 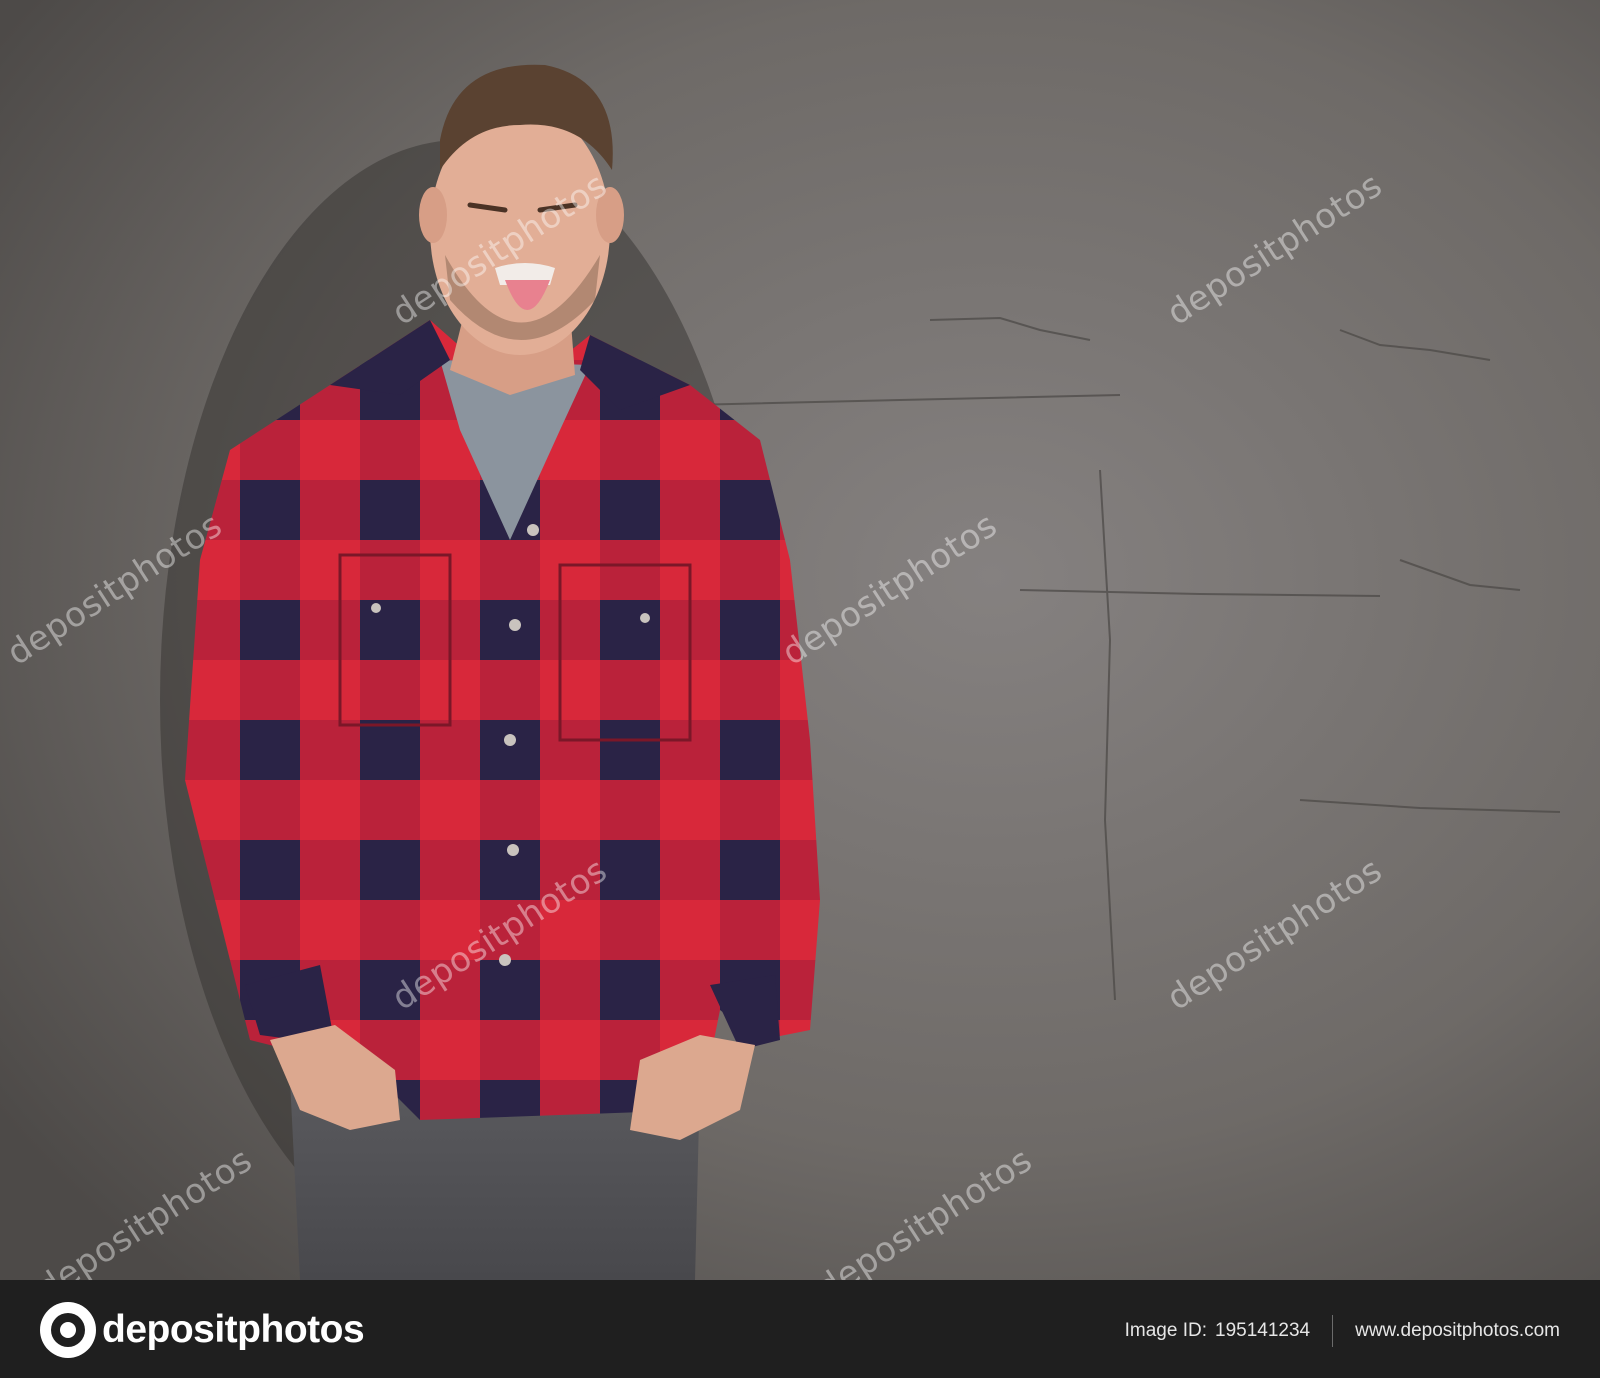 I want to click on meta-divider, so click(x=1333, y=1331).